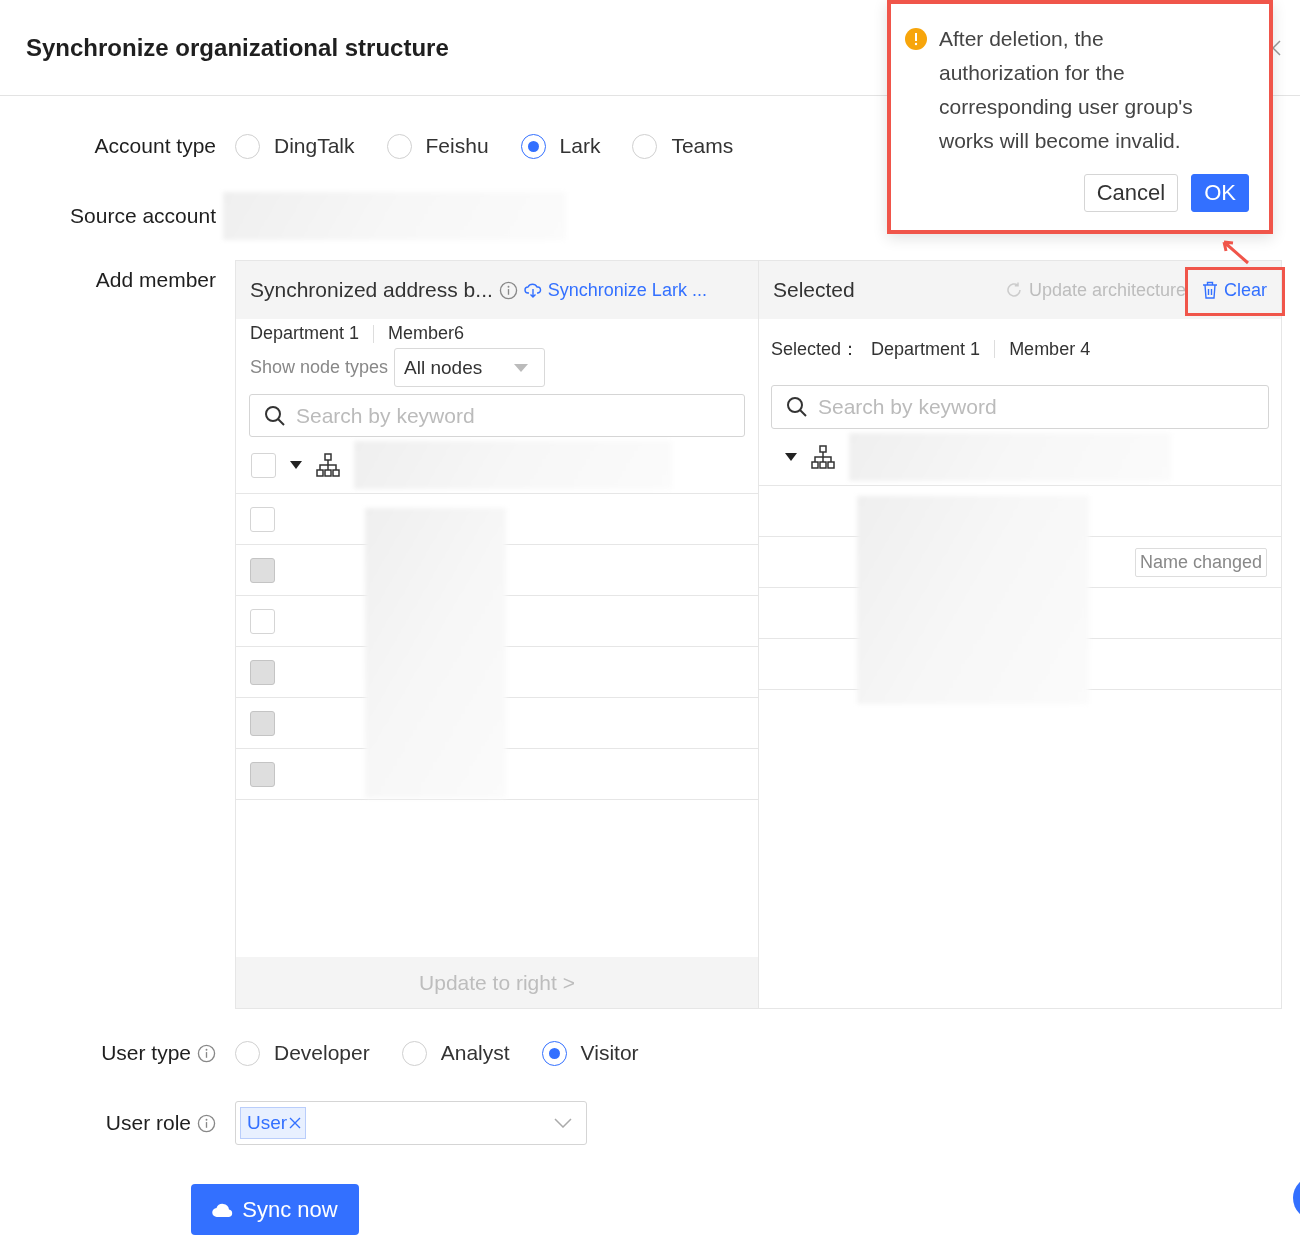 The width and height of the screenshot is (1300, 1260). What do you see at coordinates (302, 1053) in the screenshot?
I see `radio-option: Developer` at bounding box center [302, 1053].